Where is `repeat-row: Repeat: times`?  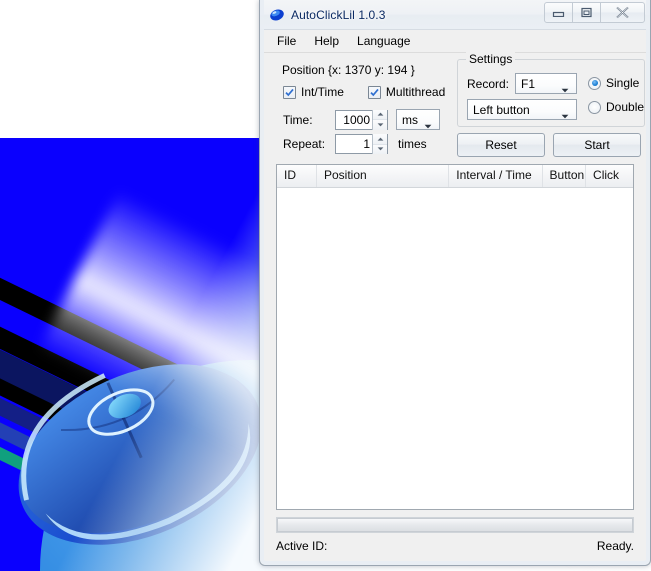 repeat-row: Repeat: times is located at coordinates (355, 144).